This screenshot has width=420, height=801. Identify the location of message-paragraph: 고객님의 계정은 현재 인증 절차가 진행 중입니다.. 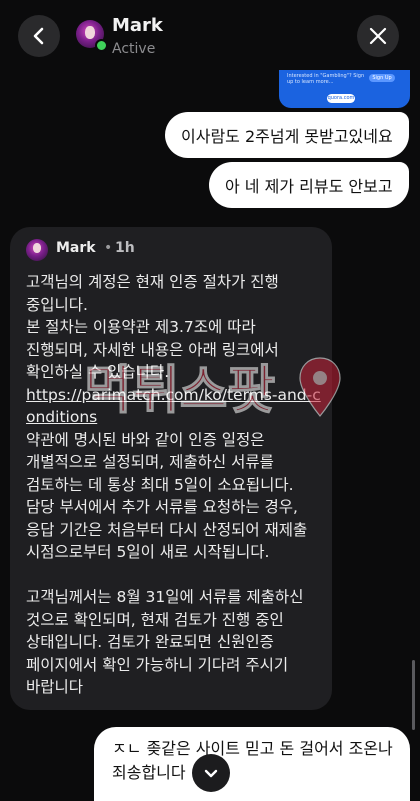
(152, 293).